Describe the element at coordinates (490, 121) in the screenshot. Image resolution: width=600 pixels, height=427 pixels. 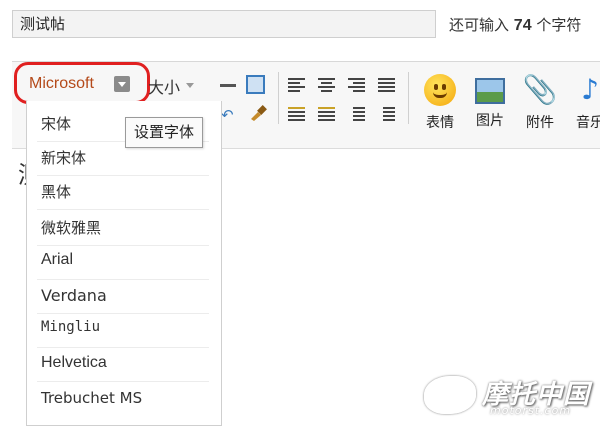
I see `image-label: 图片` at that location.